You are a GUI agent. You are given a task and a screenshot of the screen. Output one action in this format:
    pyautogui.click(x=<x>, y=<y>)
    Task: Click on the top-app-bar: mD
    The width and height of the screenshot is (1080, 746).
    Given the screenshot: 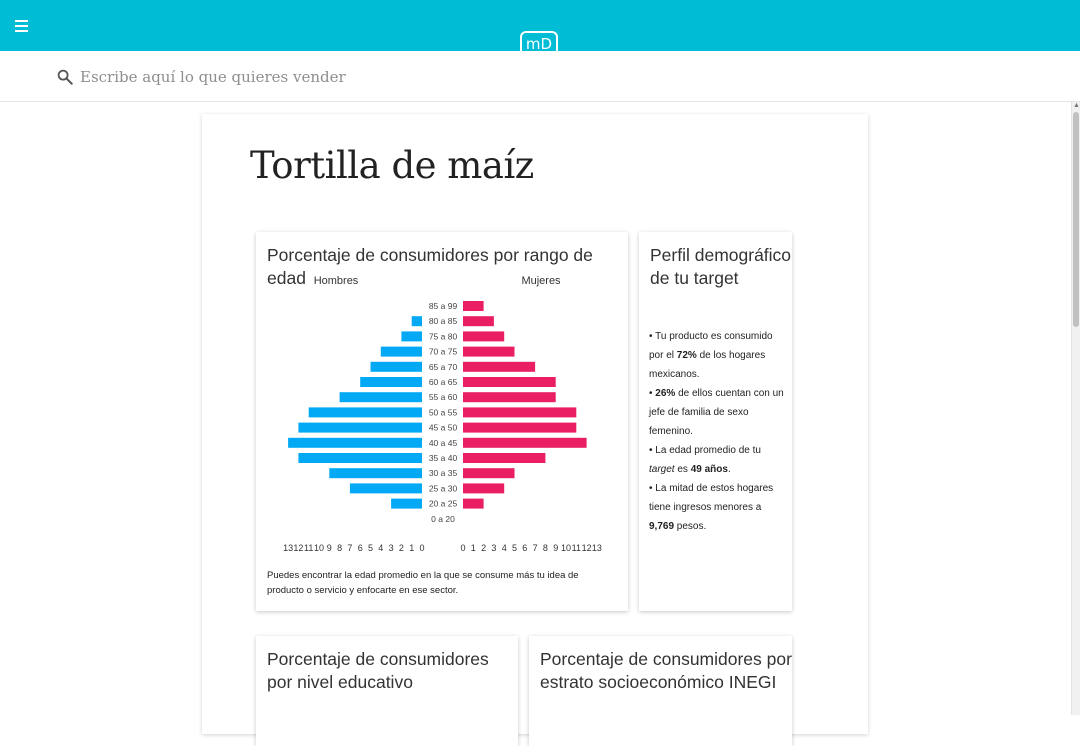 What is the action you would take?
    pyautogui.click(x=540, y=26)
    